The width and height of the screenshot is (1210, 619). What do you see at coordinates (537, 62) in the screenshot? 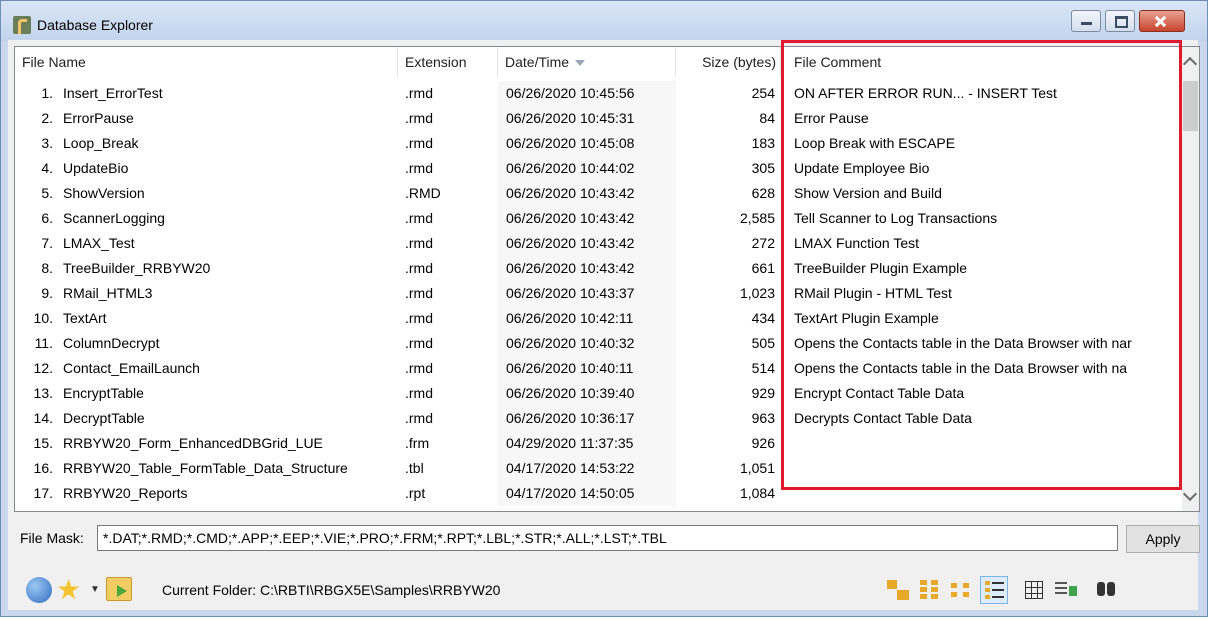
I see `column-header-label: Date/Time` at bounding box center [537, 62].